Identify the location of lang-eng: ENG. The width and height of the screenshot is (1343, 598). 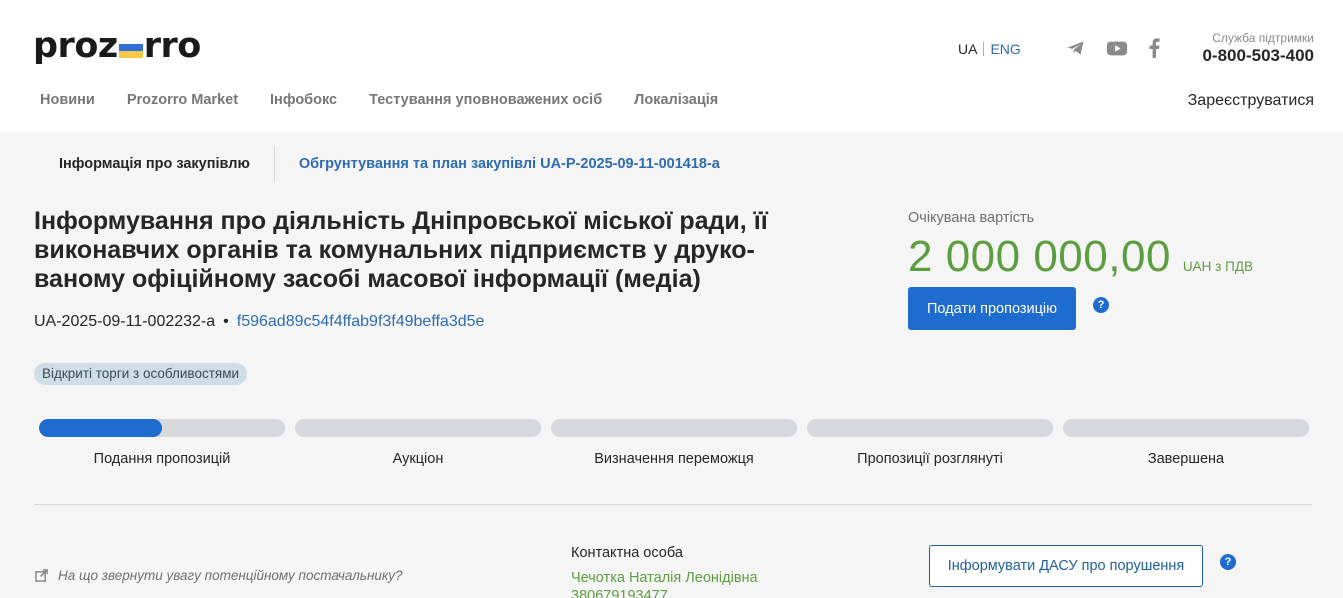
(1005, 49).